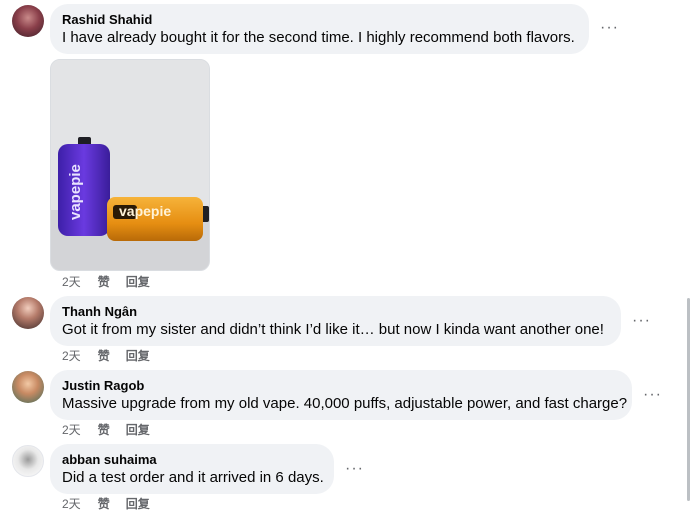  I want to click on comment-photo: vapepie vapepie, so click(130, 165).